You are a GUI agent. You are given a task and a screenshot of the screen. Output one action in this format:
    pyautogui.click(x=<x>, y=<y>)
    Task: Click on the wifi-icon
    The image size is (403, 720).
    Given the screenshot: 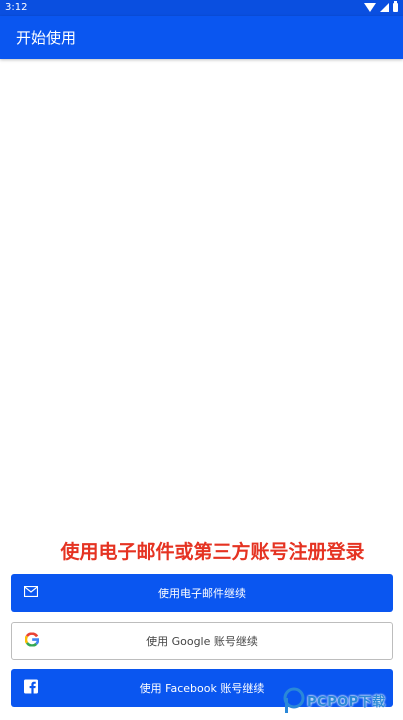 What is the action you would take?
    pyautogui.click(x=370, y=7)
    